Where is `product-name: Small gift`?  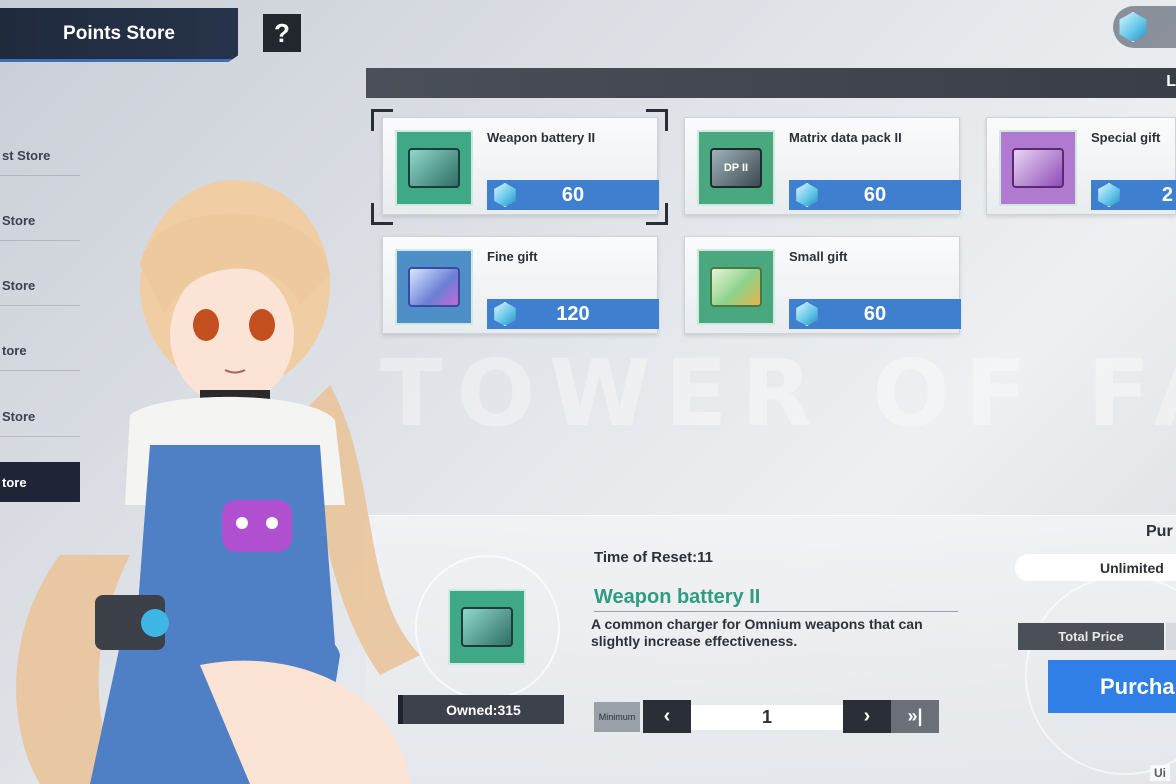
product-name: Small gift is located at coordinates (818, 256).